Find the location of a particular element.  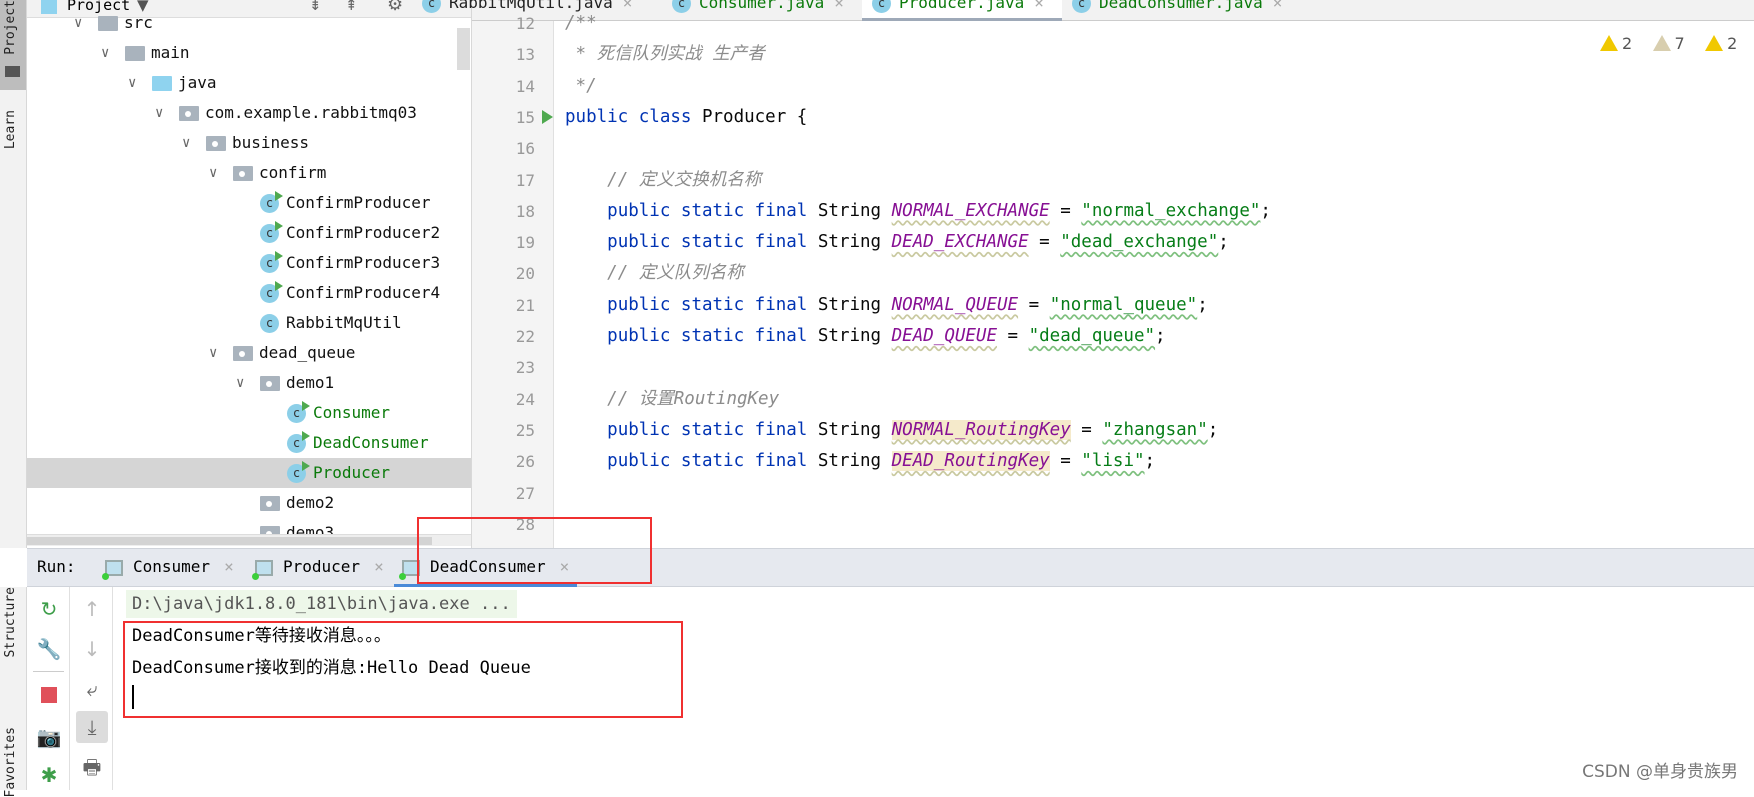

structure-tool-tab: Structure is located at coordinates (13, 637).